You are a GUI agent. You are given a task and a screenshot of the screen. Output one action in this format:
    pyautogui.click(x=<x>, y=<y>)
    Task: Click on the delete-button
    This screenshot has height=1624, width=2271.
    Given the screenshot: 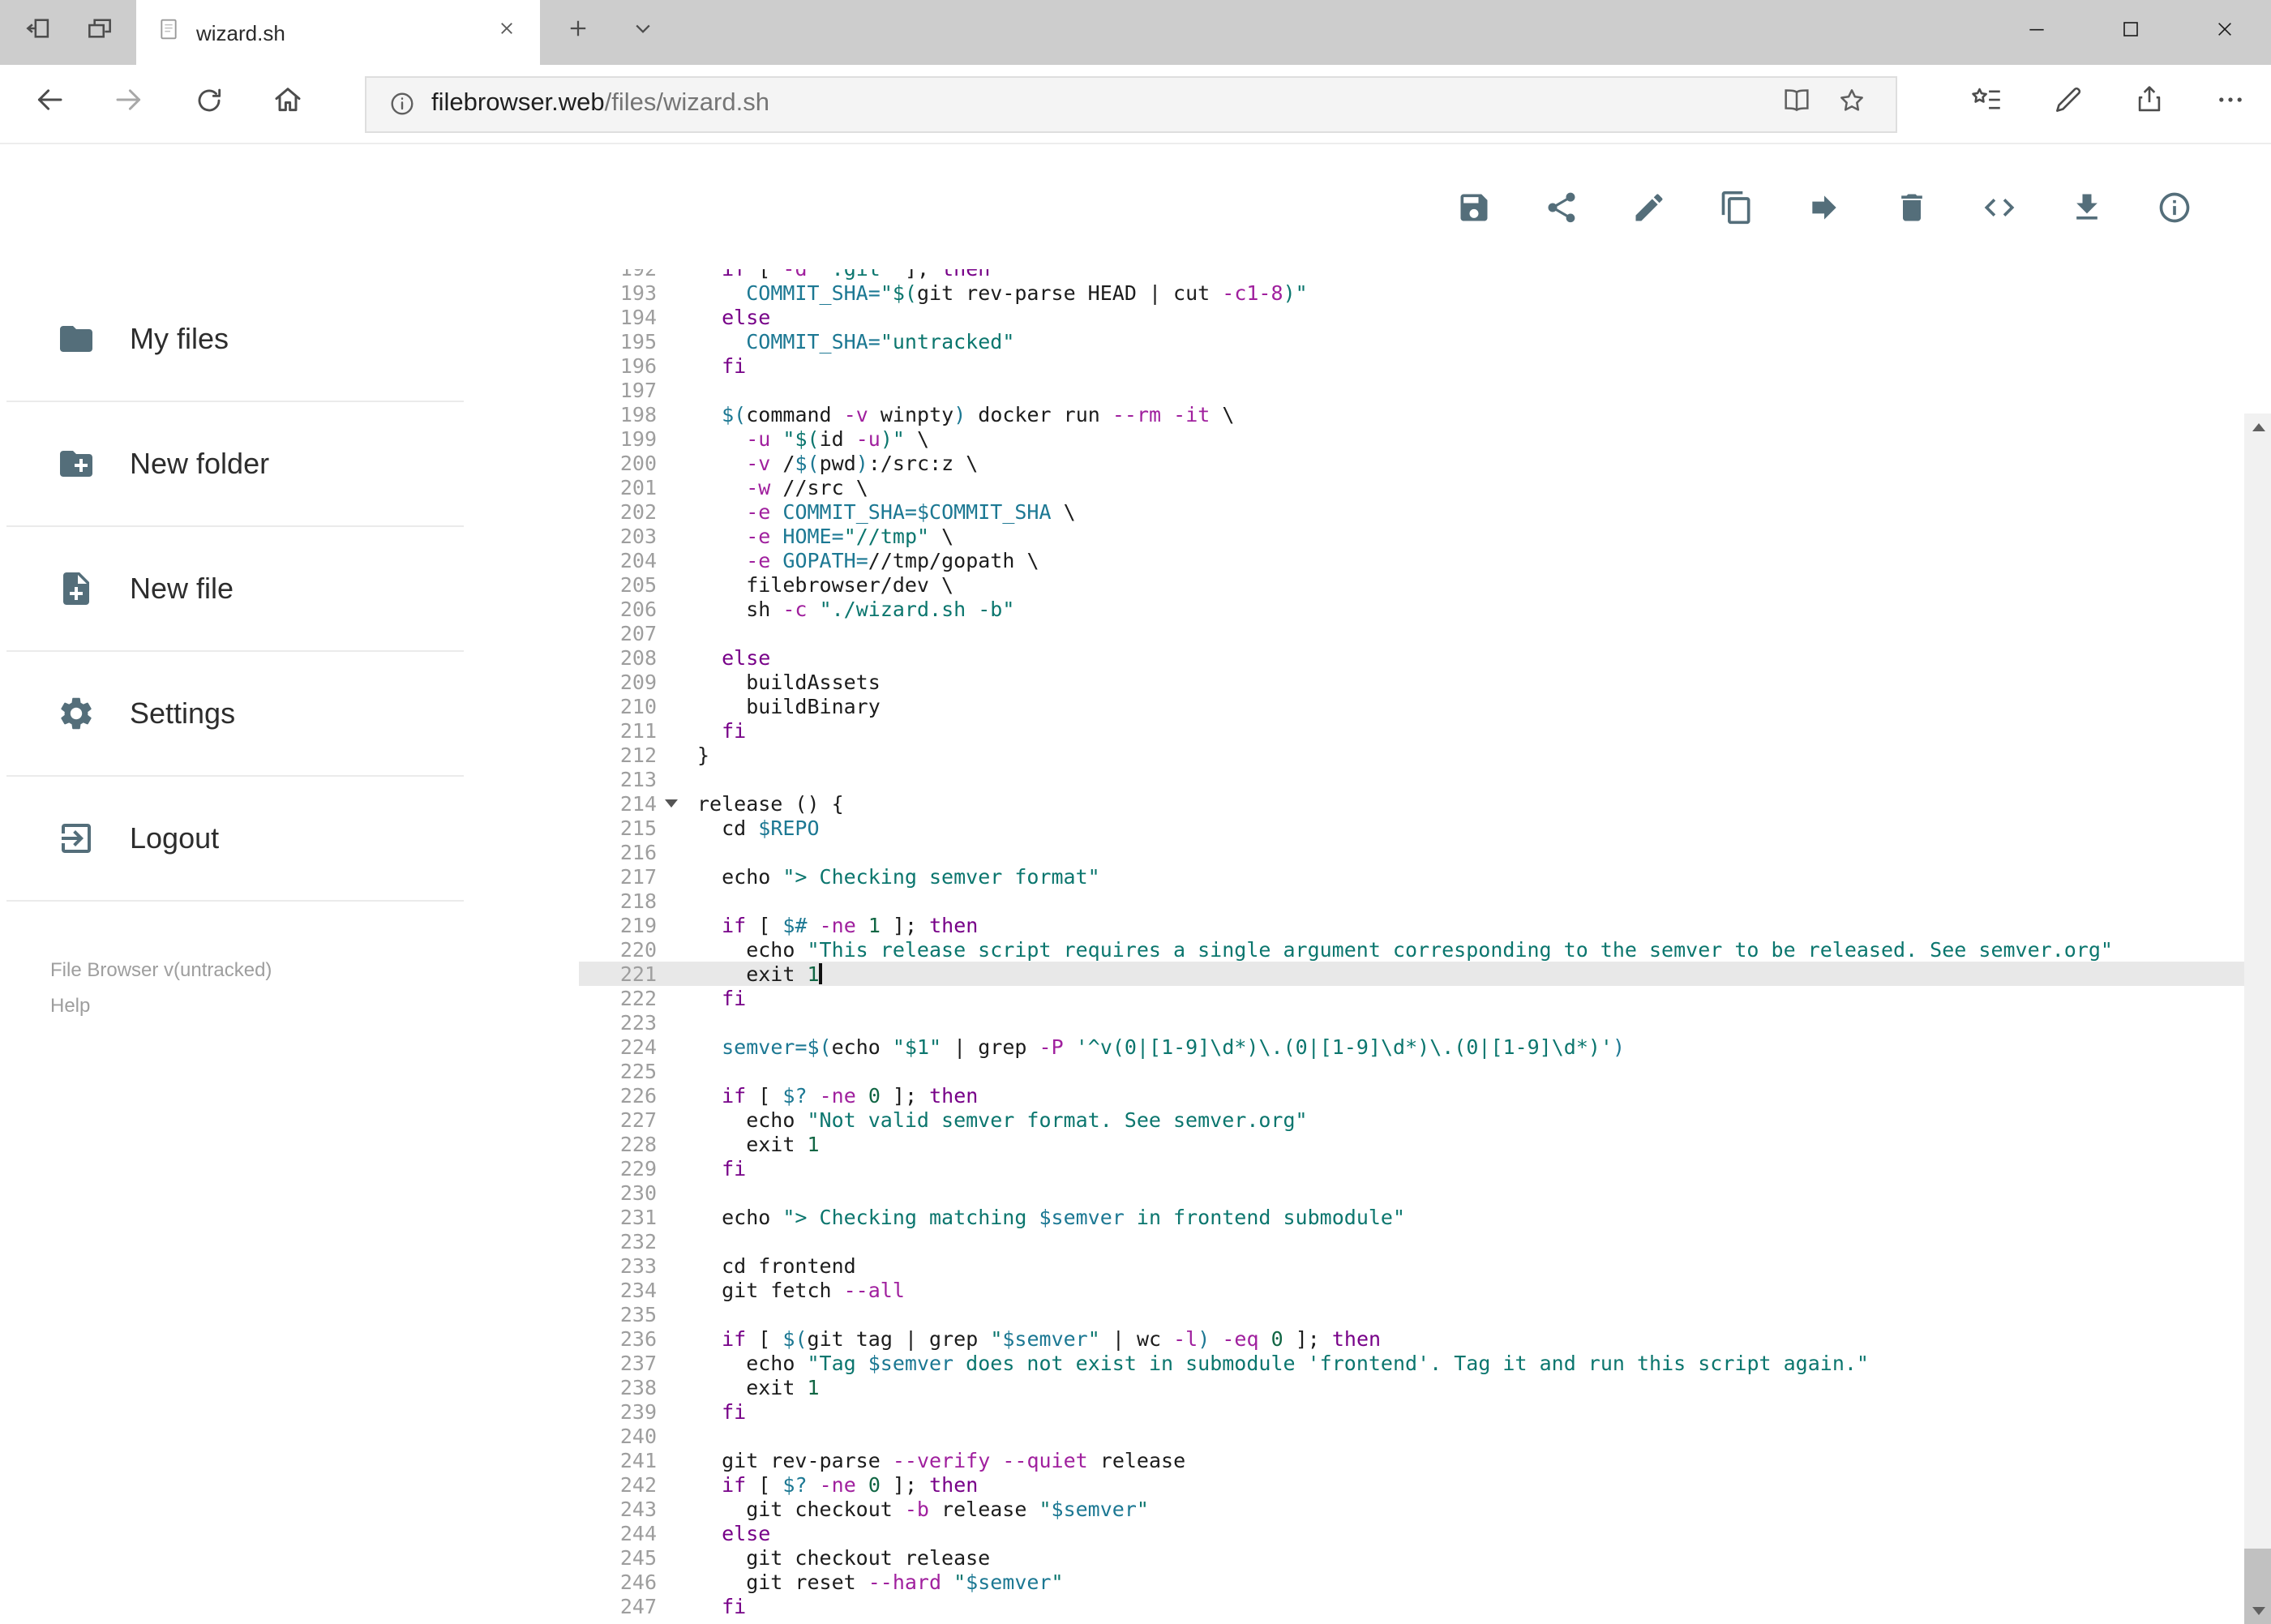 What is the action you would take?
    pyautogui.click(x=1912, y=208)
    